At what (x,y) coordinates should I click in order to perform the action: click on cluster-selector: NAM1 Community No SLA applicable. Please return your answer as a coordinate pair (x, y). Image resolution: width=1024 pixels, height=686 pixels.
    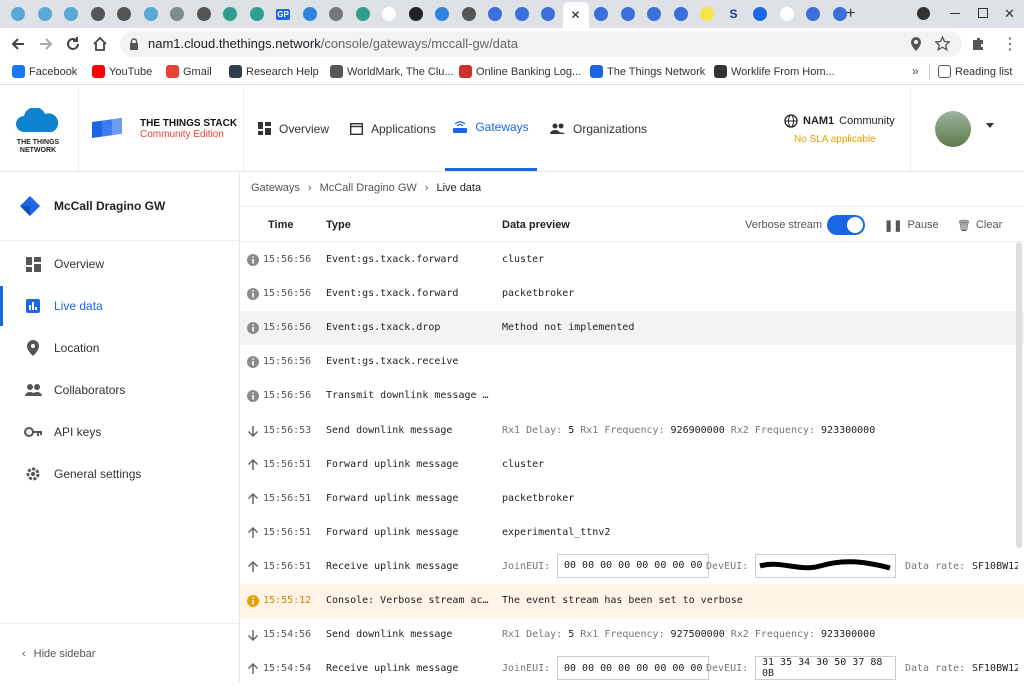
    Looking at the image, I should click on (839, 129).